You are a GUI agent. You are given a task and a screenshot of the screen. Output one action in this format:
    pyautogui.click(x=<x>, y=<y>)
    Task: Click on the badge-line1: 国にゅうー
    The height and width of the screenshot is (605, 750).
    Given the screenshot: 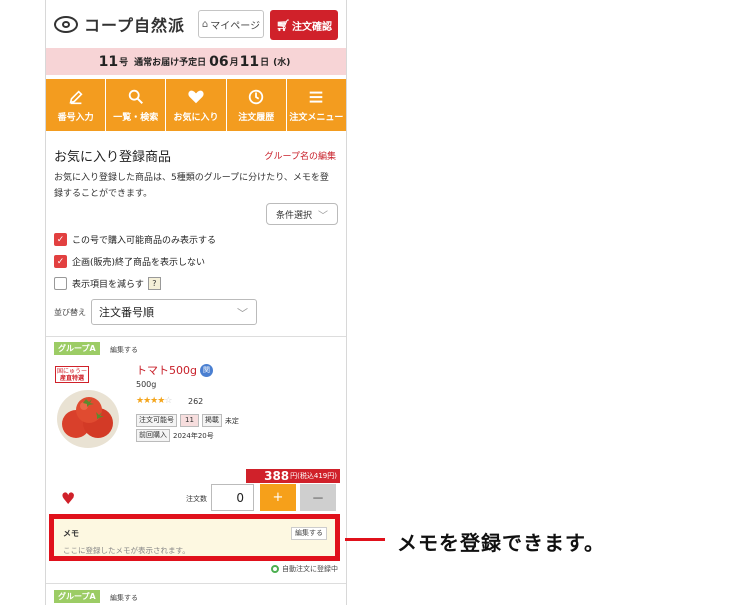 What is the action you would take?
    pyautogui.click(x=71, y=371)
    